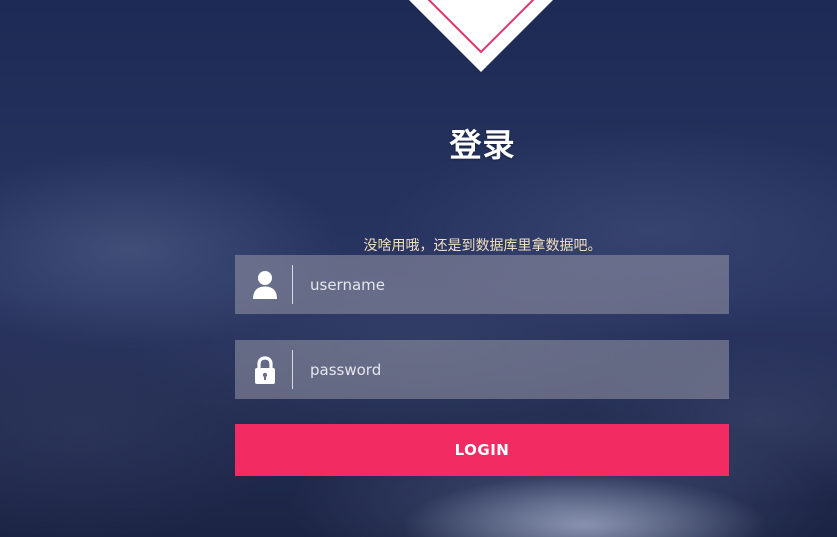 This screenshot has width=837, height=537. I want to click on user-icon, so click(265, 285).